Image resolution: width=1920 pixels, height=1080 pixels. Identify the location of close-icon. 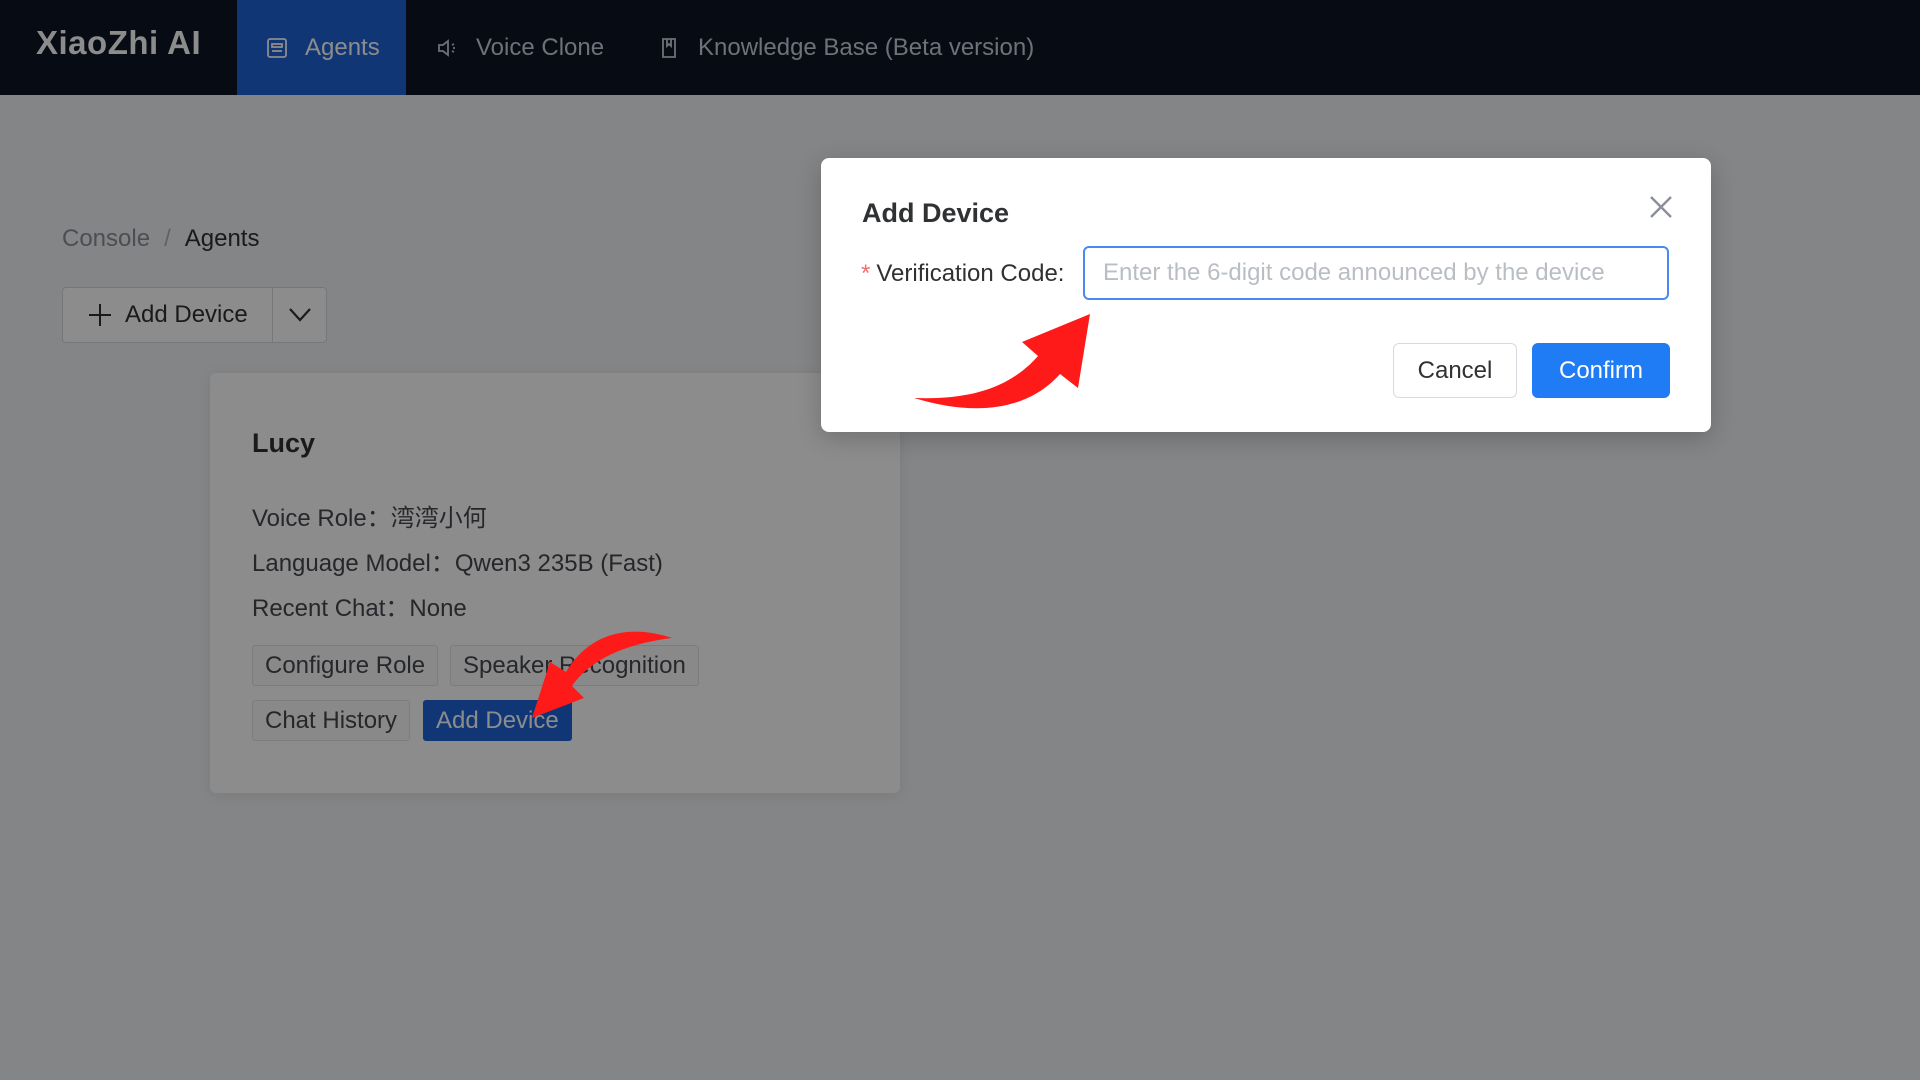
(1661, 207).